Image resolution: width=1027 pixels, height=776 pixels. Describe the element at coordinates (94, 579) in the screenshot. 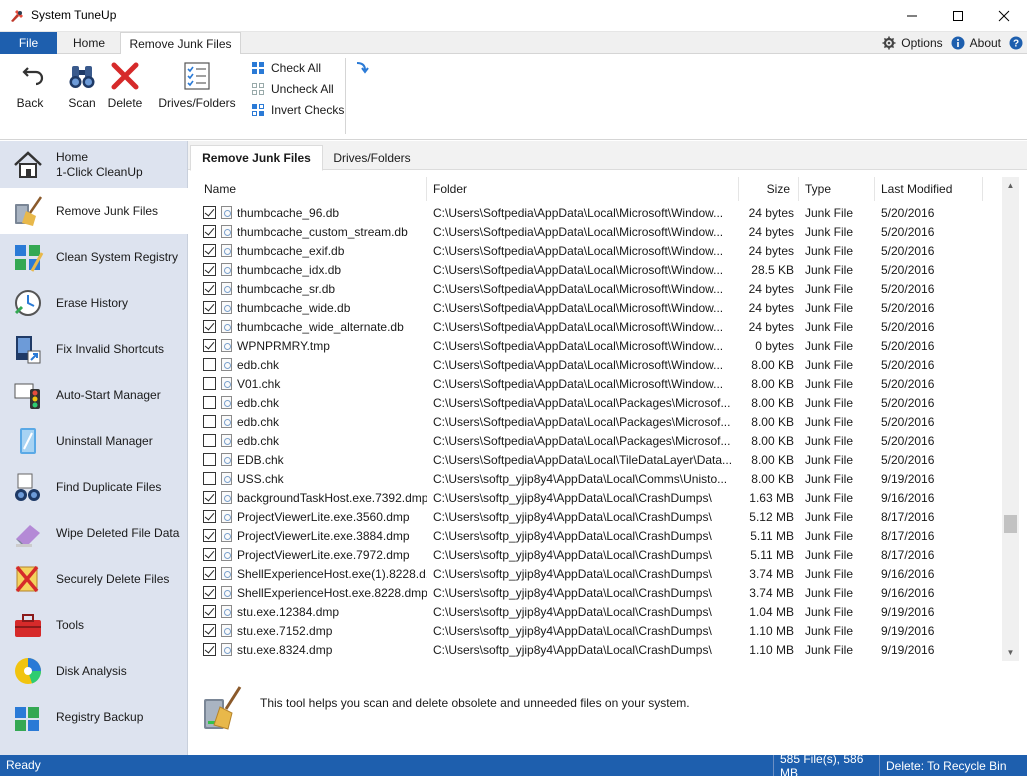

I see `sidebar-item-securely-delete-files: Securely Delete Files` at that location.